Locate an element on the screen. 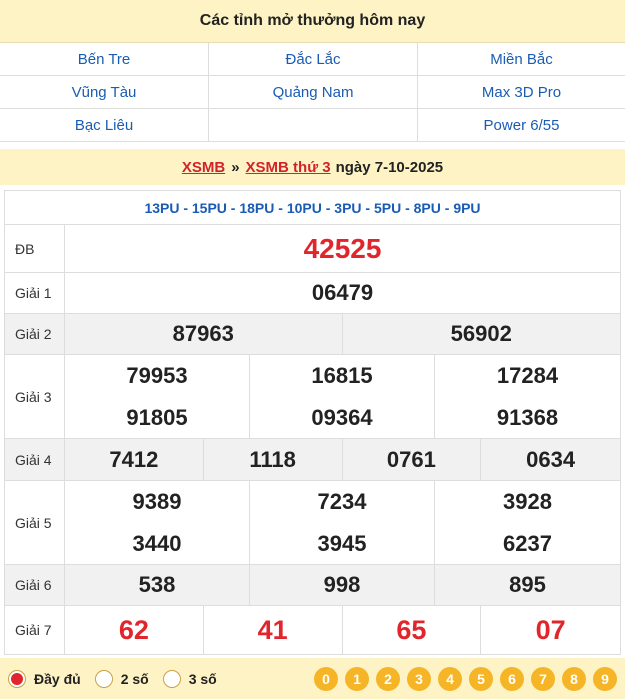 The image size is (625, 699). province-link-bac-lieu: Bạc Liêu is located at coordinates (104, 125).